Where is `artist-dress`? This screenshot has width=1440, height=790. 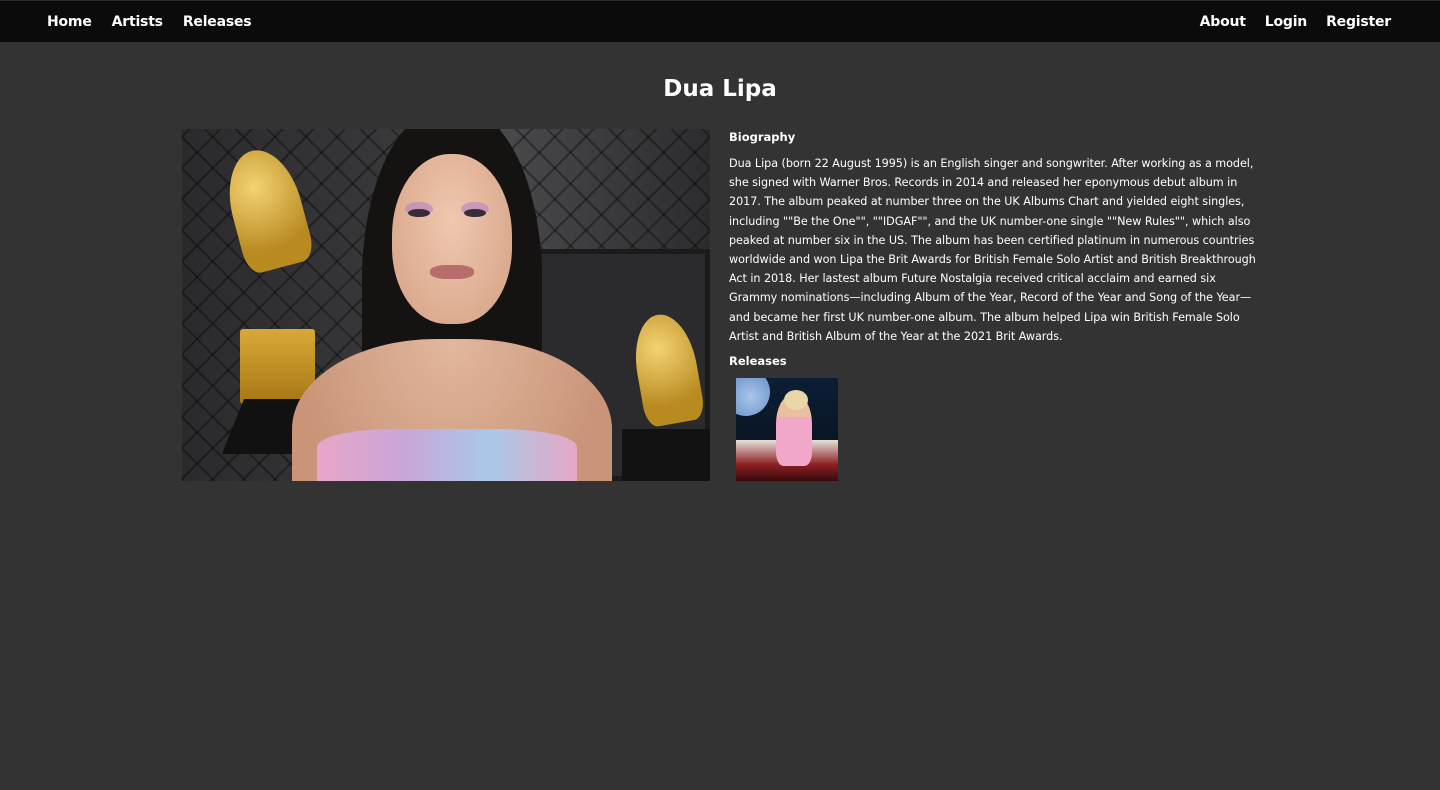 artist-dress is located at coordinates (447, 455).